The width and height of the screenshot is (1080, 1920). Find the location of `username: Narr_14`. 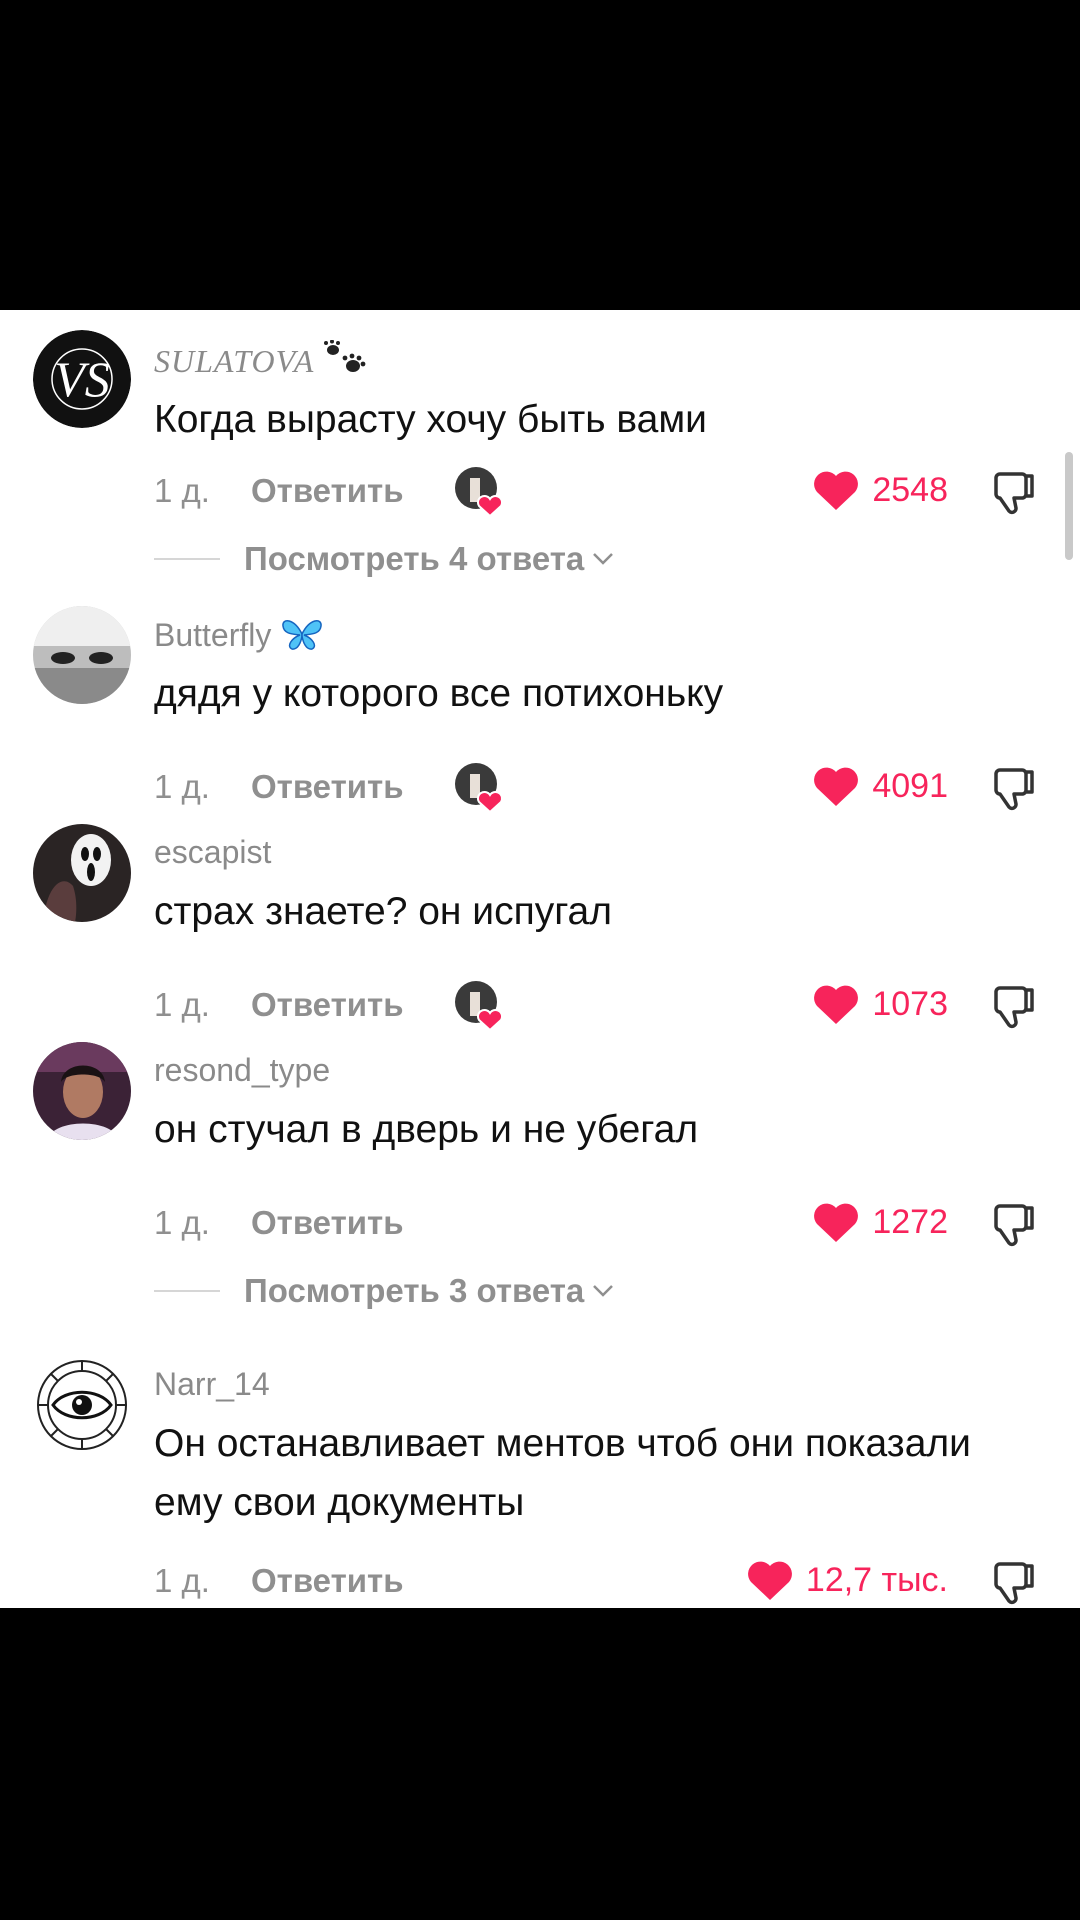

username: Narr_14 is located at coordinates (212, 1384).